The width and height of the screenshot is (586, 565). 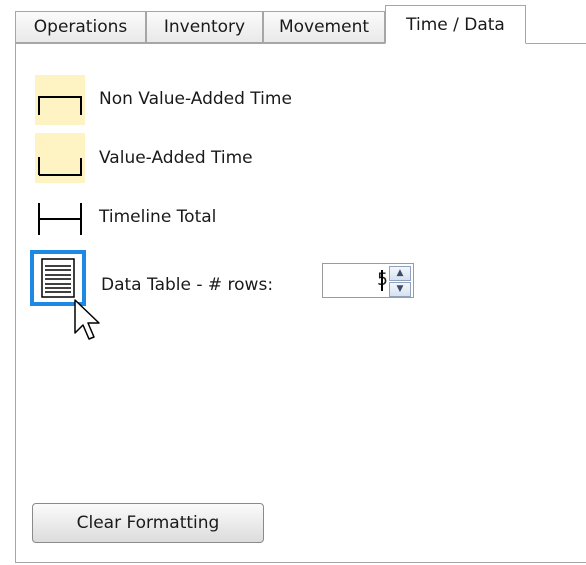 What do you see at coordinates (176, 158) in the screenshot?
I see `value-added-time-label: Value-Added Time` at bounding box center [176, 158].